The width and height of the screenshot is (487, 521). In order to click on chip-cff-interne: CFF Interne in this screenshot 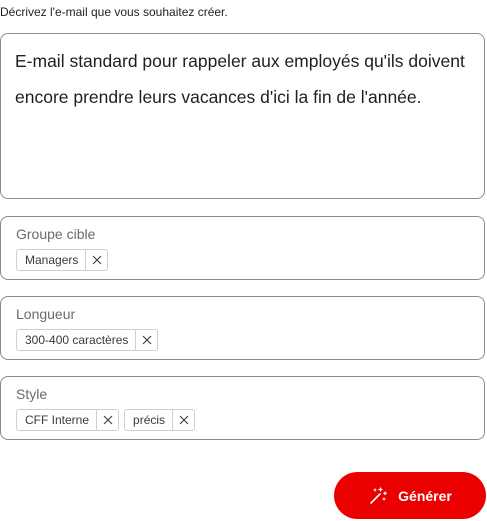, I will do `click(68, 420)`.